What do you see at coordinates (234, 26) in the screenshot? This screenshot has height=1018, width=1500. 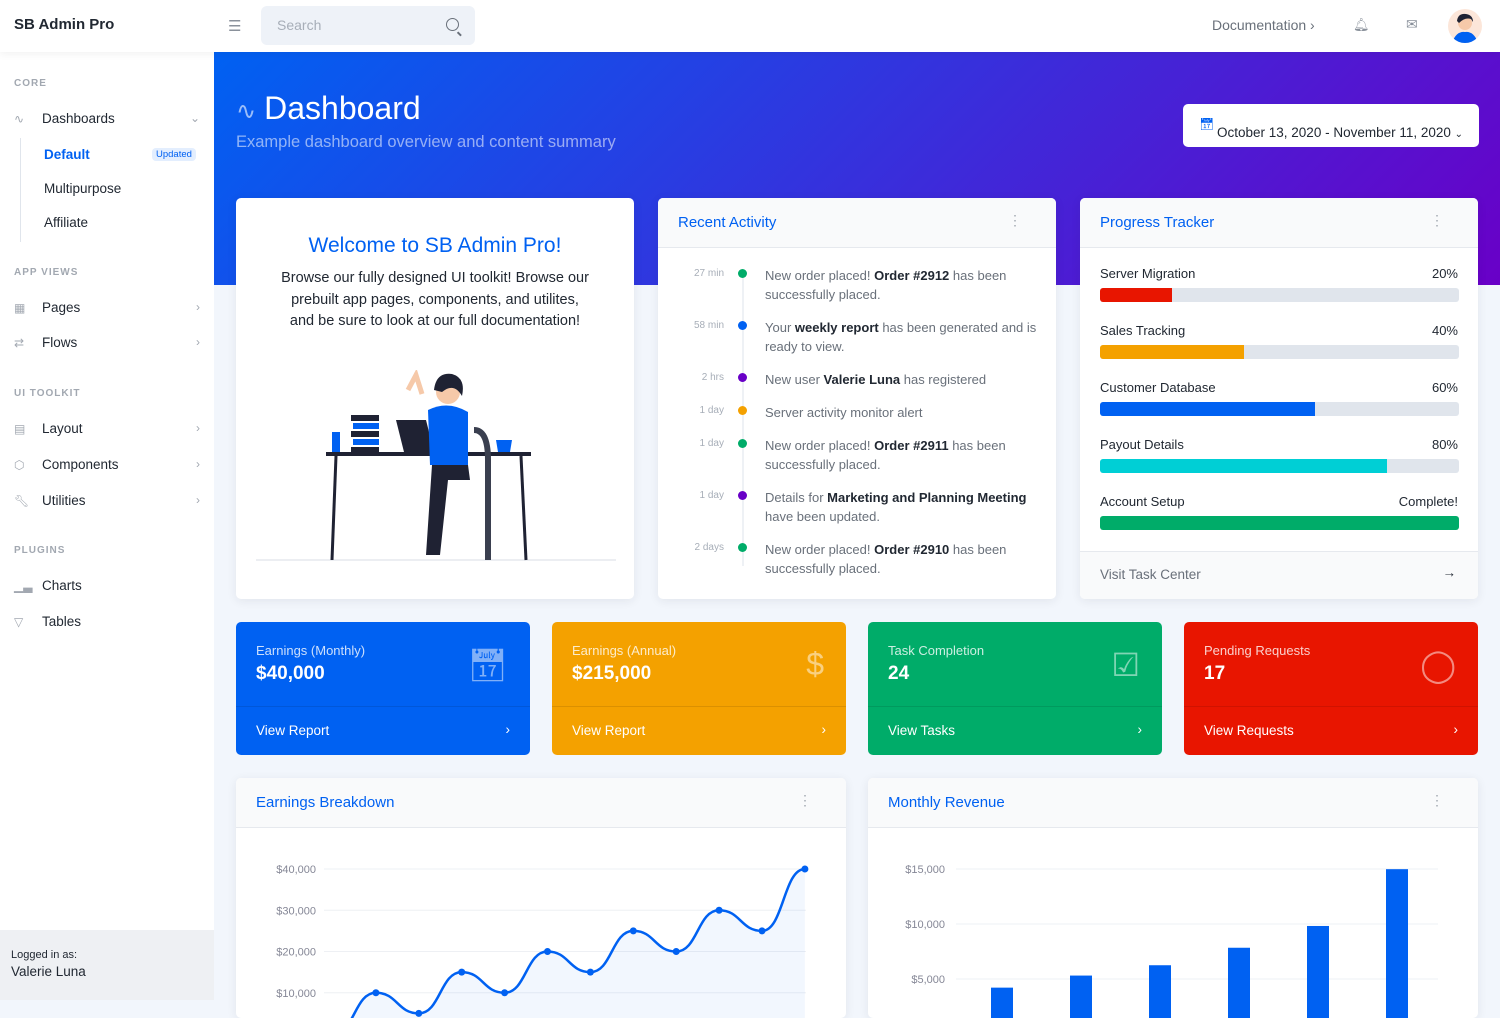 I see `menu-toggle-icon: ☰` at bounding box center [234, 26].